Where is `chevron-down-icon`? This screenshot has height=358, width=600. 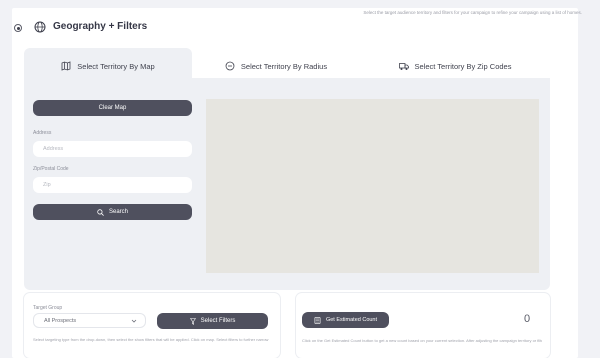 chevron-down-icon is located at coordinates (134, 321).